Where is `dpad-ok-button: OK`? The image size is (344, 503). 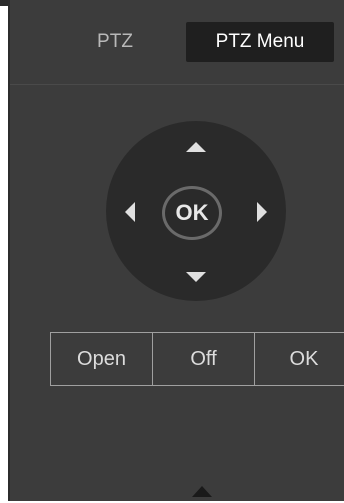 dpad-ok-button: OK is located at coordinates (192, 213).